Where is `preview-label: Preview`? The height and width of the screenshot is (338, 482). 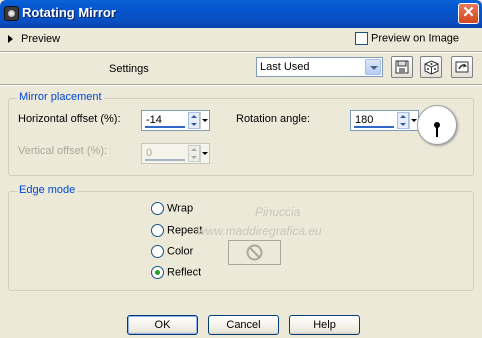 preview-label: Preview is located at coordinates (41, 39).